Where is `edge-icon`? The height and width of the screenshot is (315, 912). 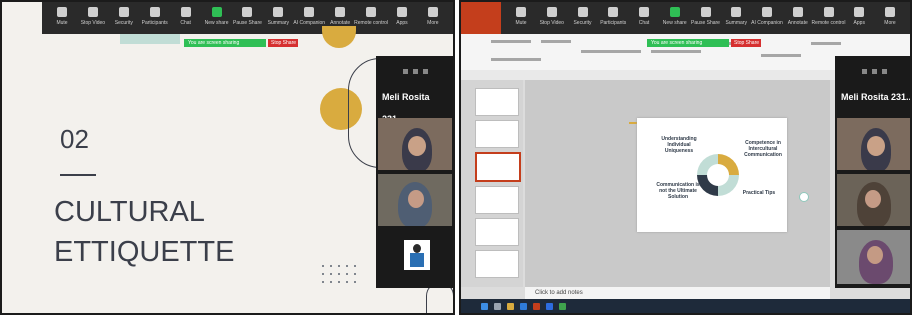
edge-icon is located at coordinates (523, 306).